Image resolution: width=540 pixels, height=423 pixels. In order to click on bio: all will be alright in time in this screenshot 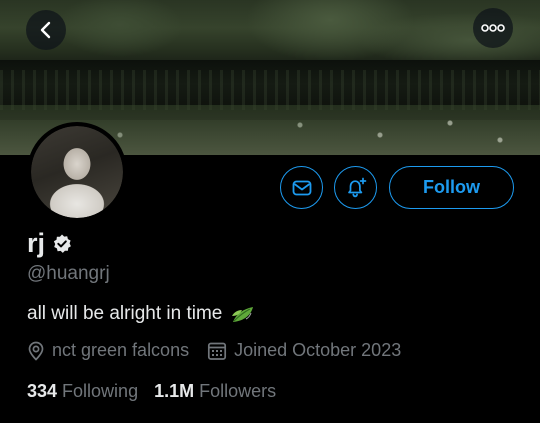, I will do `click(141, 314)`.